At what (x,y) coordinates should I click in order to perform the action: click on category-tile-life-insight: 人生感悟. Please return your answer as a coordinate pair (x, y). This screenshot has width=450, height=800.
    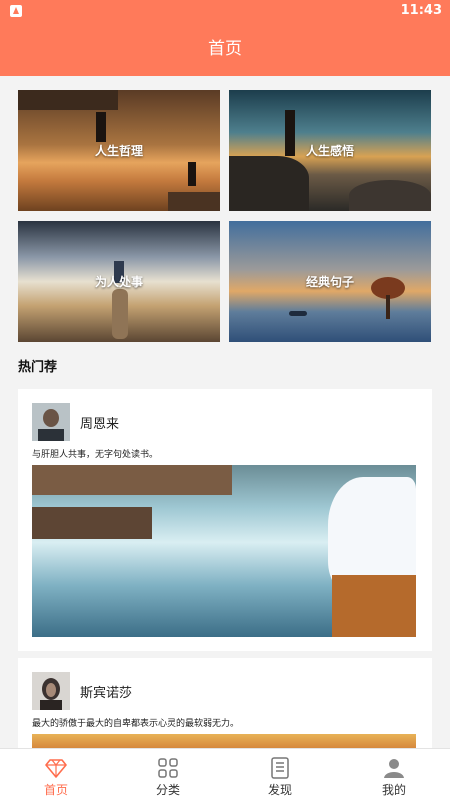
    Looking at the image, I should click on (330, 150).